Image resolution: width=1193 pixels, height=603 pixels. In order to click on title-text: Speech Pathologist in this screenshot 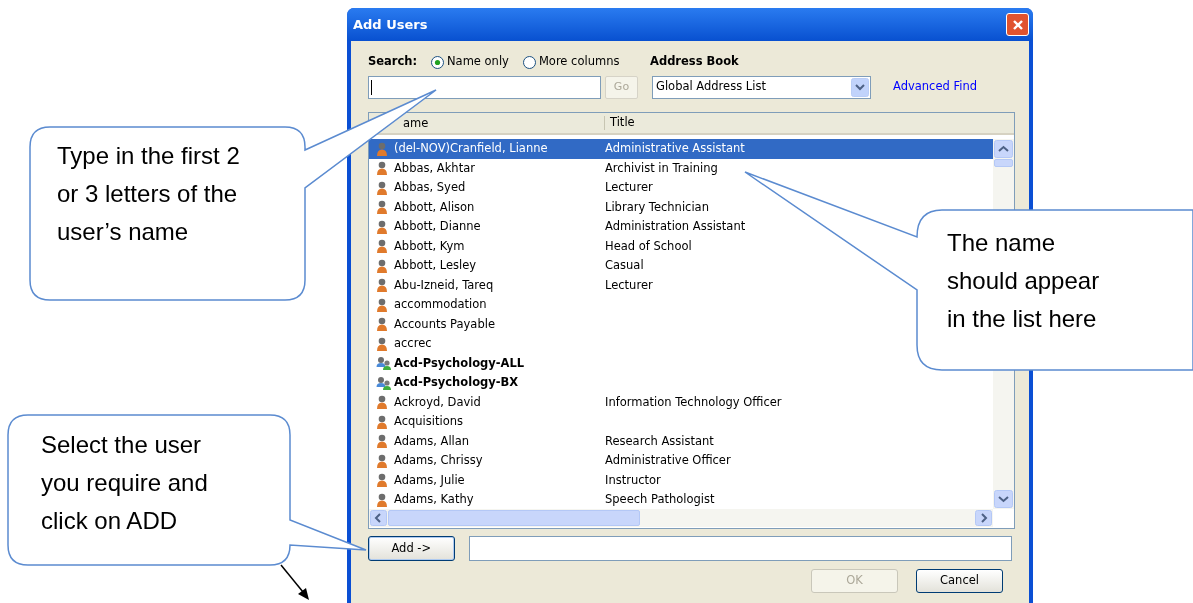, I will do `click(660, 500)`.